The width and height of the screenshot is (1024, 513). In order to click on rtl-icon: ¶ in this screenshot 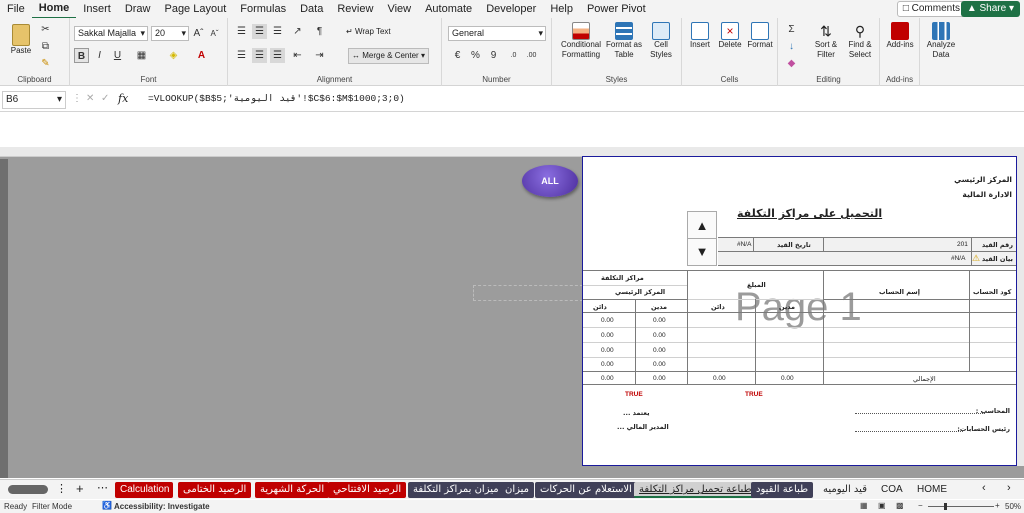, I will do `click(319, 31)`.